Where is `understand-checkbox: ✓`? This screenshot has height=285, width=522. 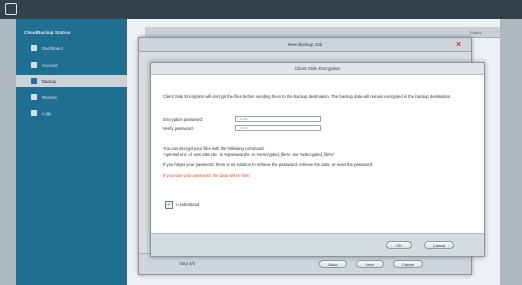
understand-checkbox: ✓ is located at coordinates (169, 205).